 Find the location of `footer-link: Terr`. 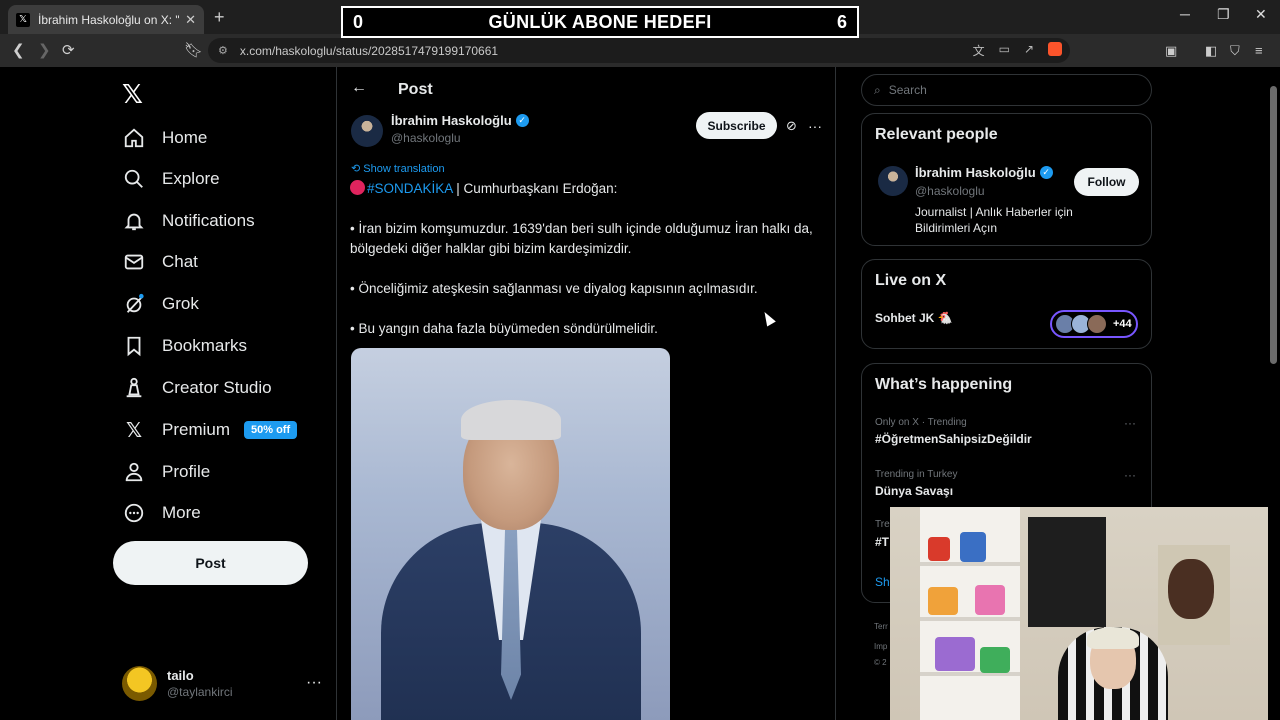

footer-link: Terr is located at coordinates (881, 626).